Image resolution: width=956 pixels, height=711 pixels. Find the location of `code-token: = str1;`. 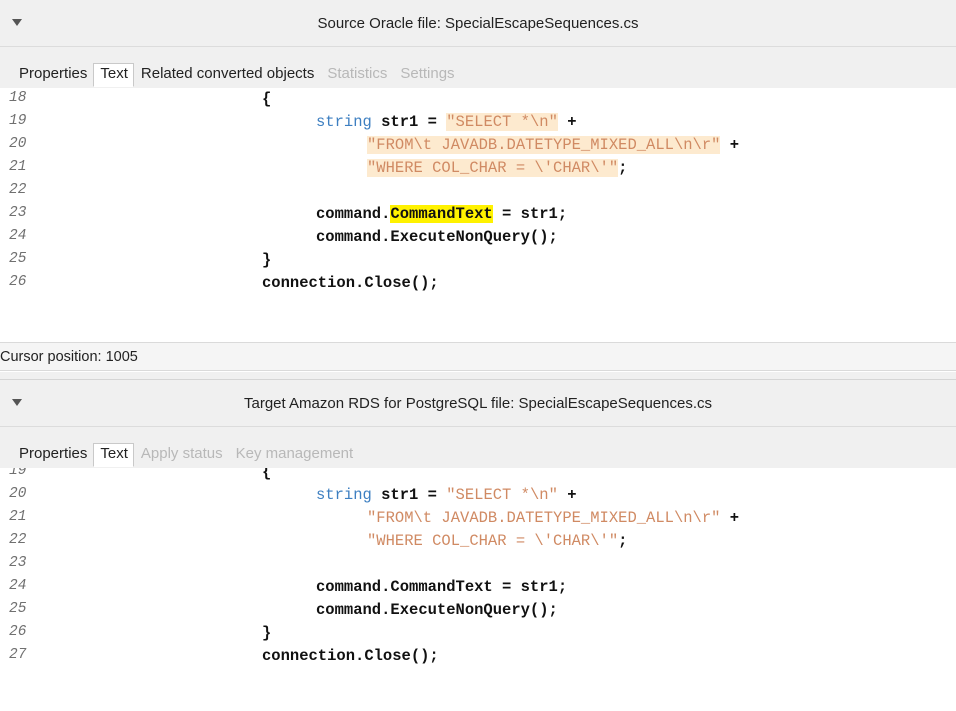

code-token: = str1; is located at coordinates (530, 214).